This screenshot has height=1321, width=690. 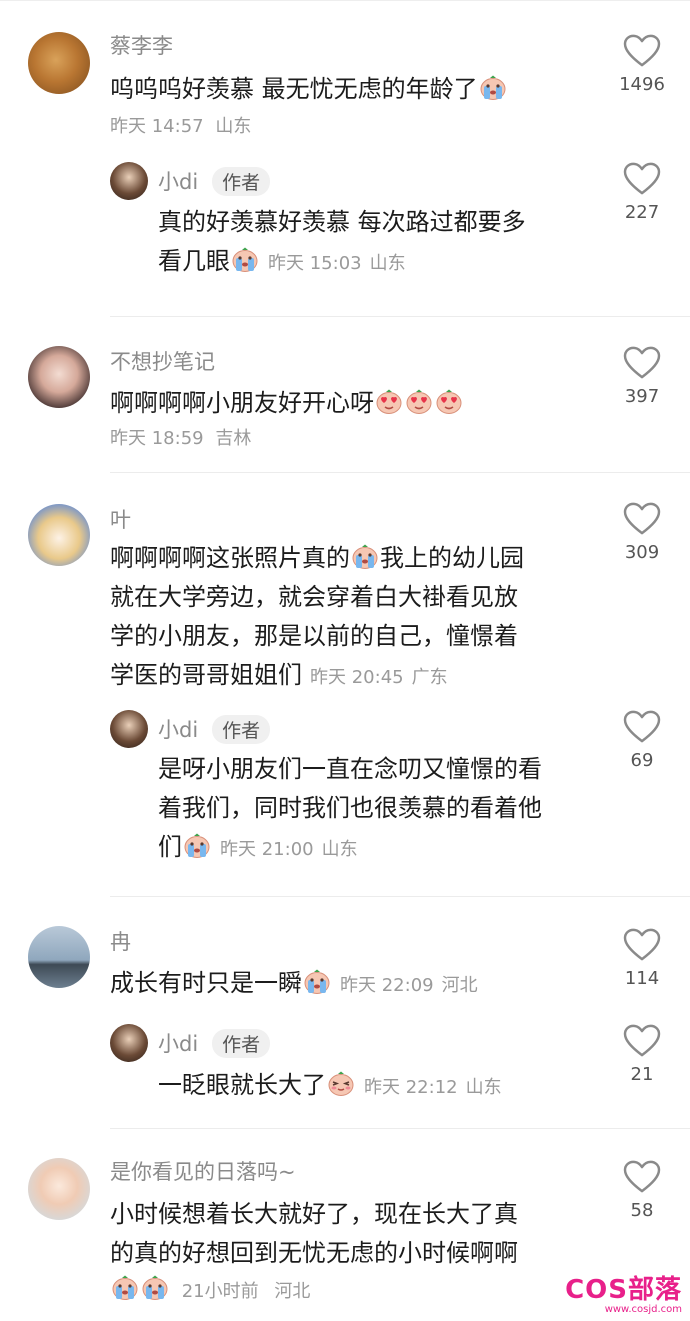 What do you see at coordinates (341, 1084) in the screenshot?
I see `blushing-face-emoji-icon` at bounding box center [341, 1084].